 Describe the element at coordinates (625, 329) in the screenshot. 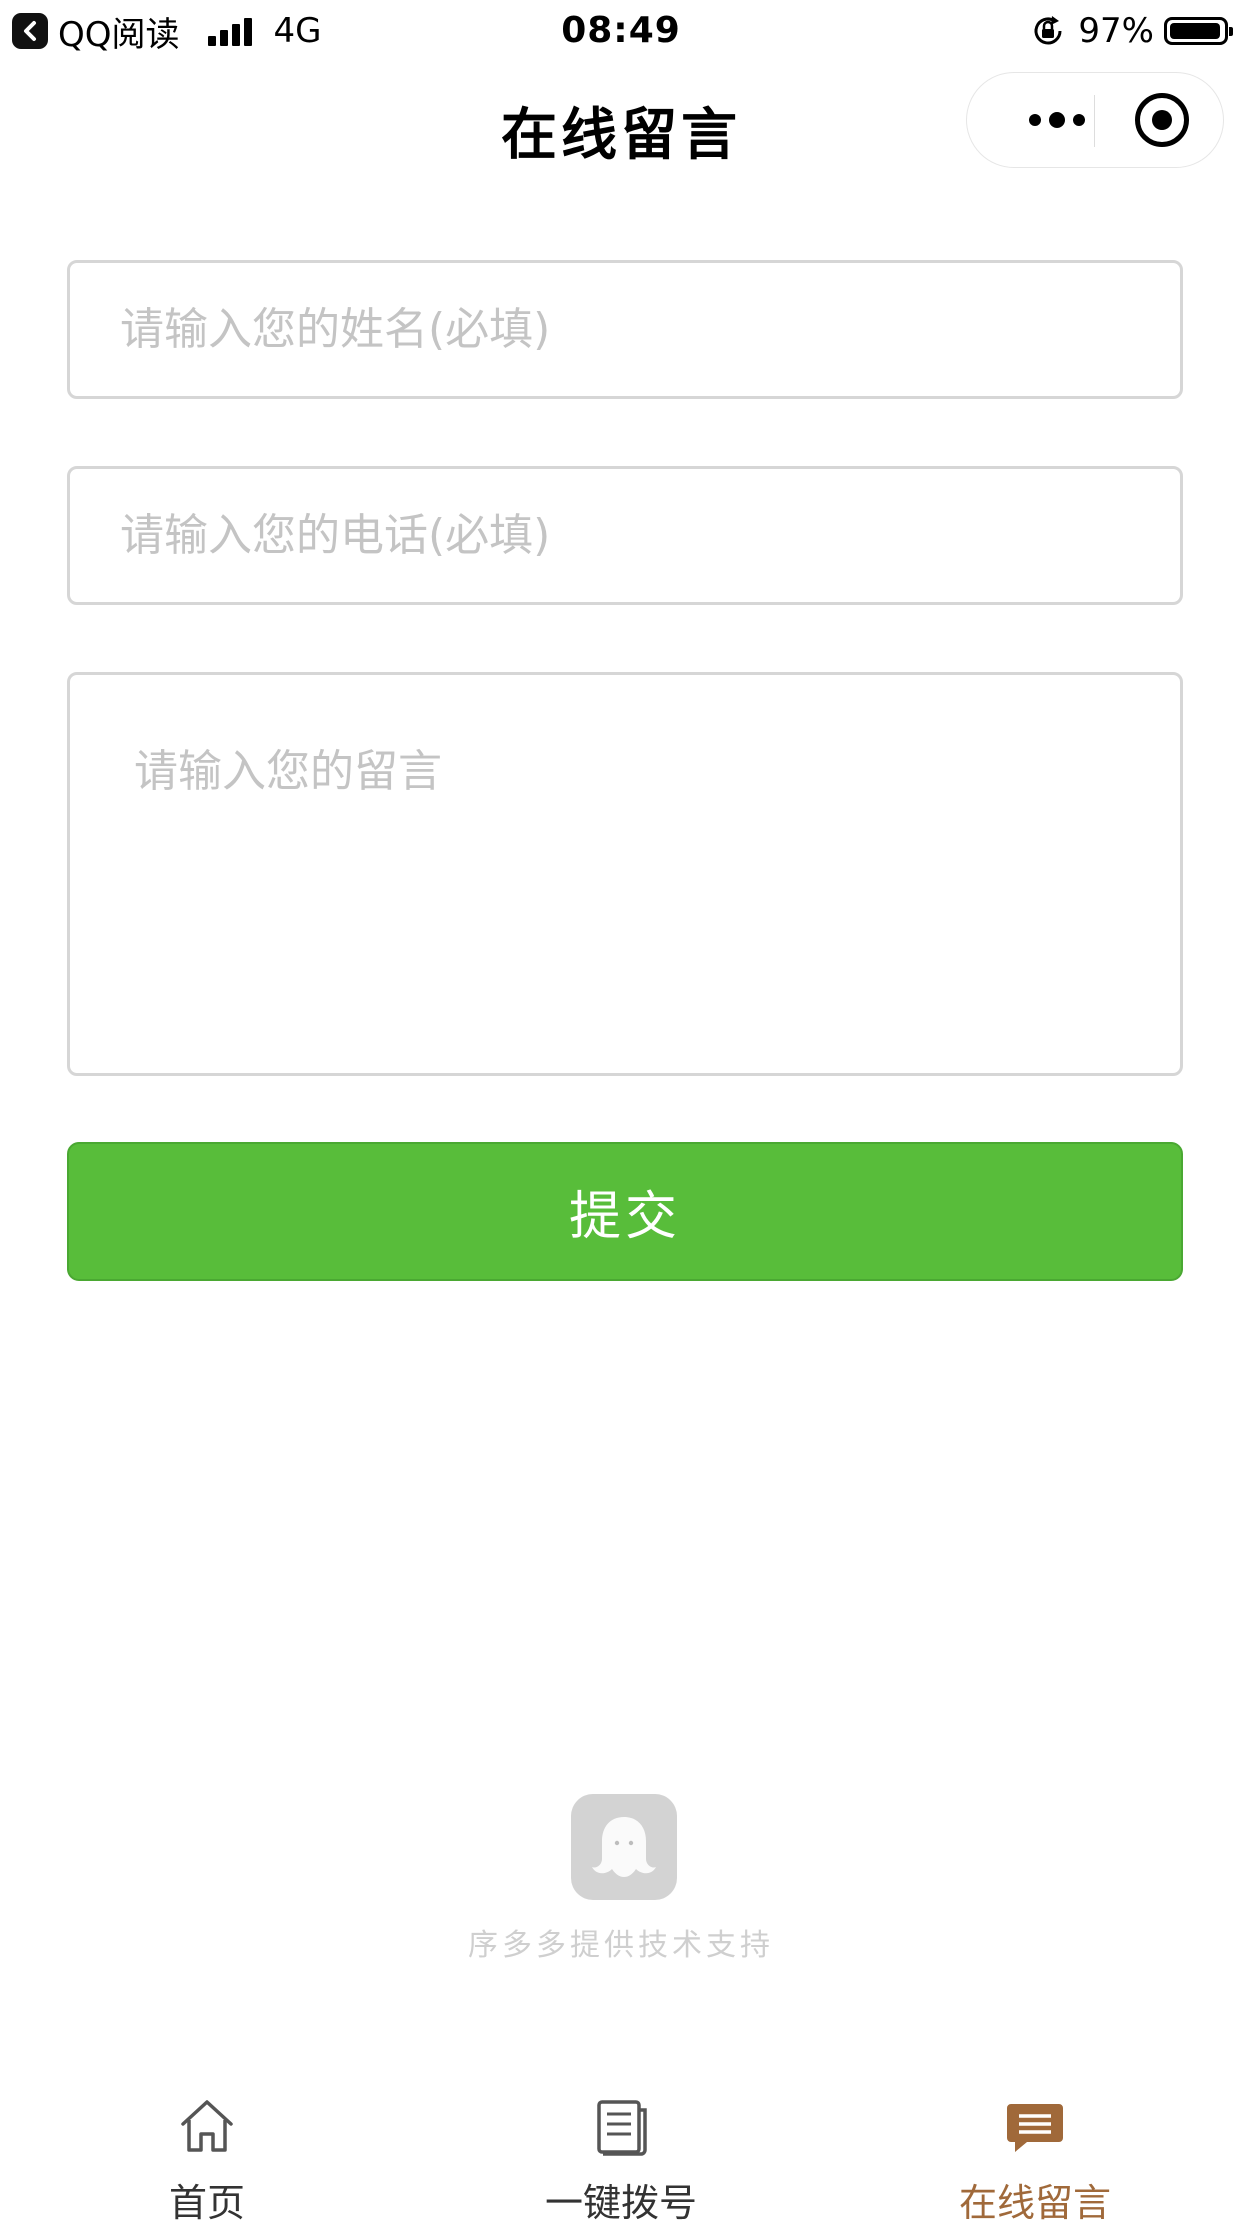

I see `name-input` at that location.